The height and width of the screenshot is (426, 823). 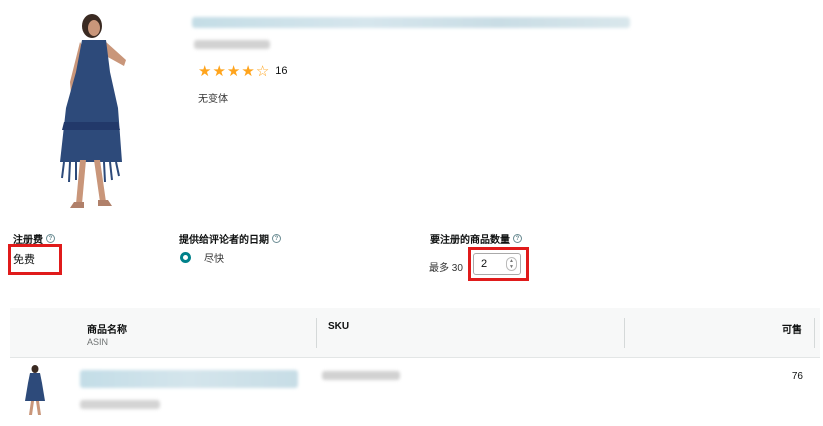 I want to click on column-header-sku: SKU, so click(x=338, y=326).